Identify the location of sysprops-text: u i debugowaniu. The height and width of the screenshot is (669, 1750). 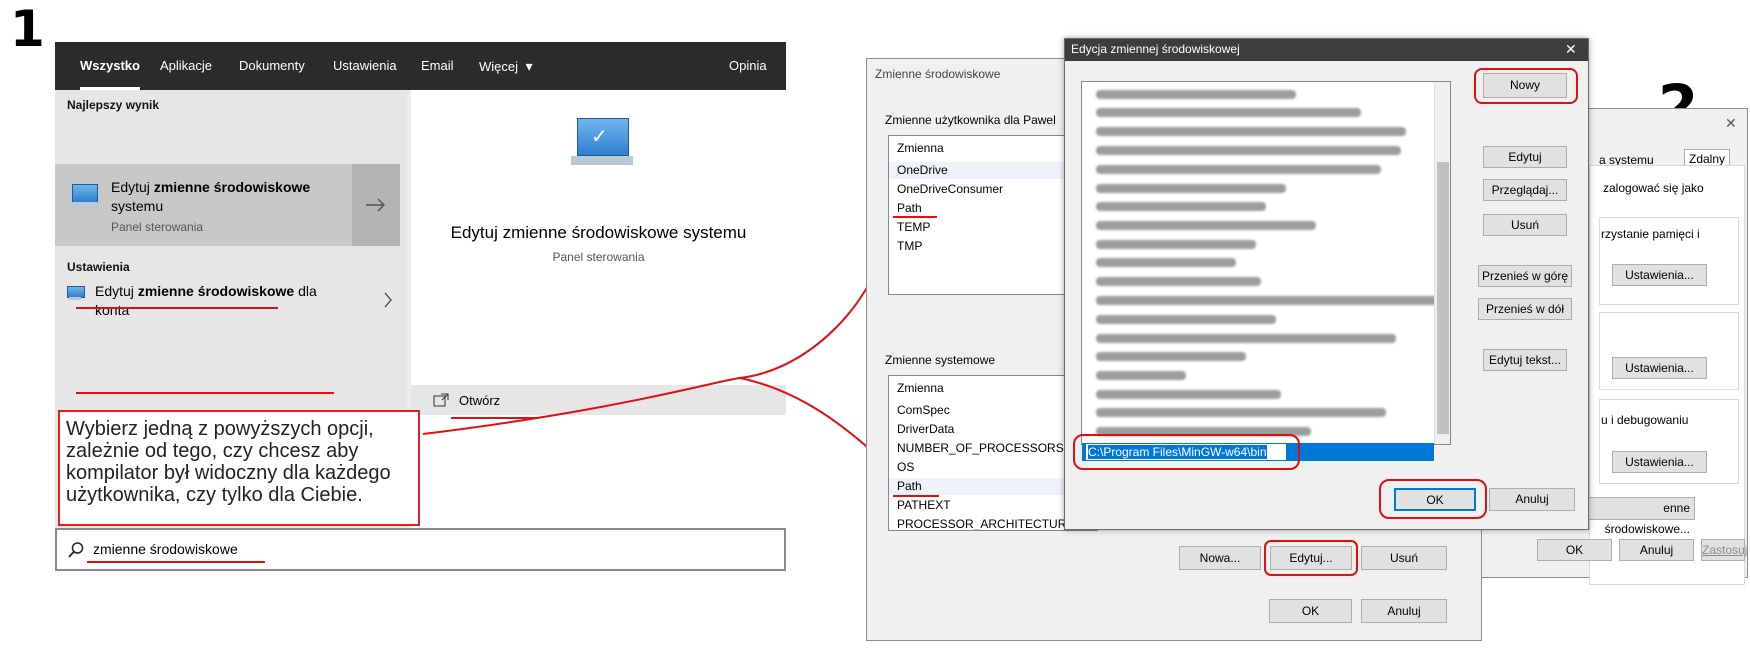
(1645, 420).